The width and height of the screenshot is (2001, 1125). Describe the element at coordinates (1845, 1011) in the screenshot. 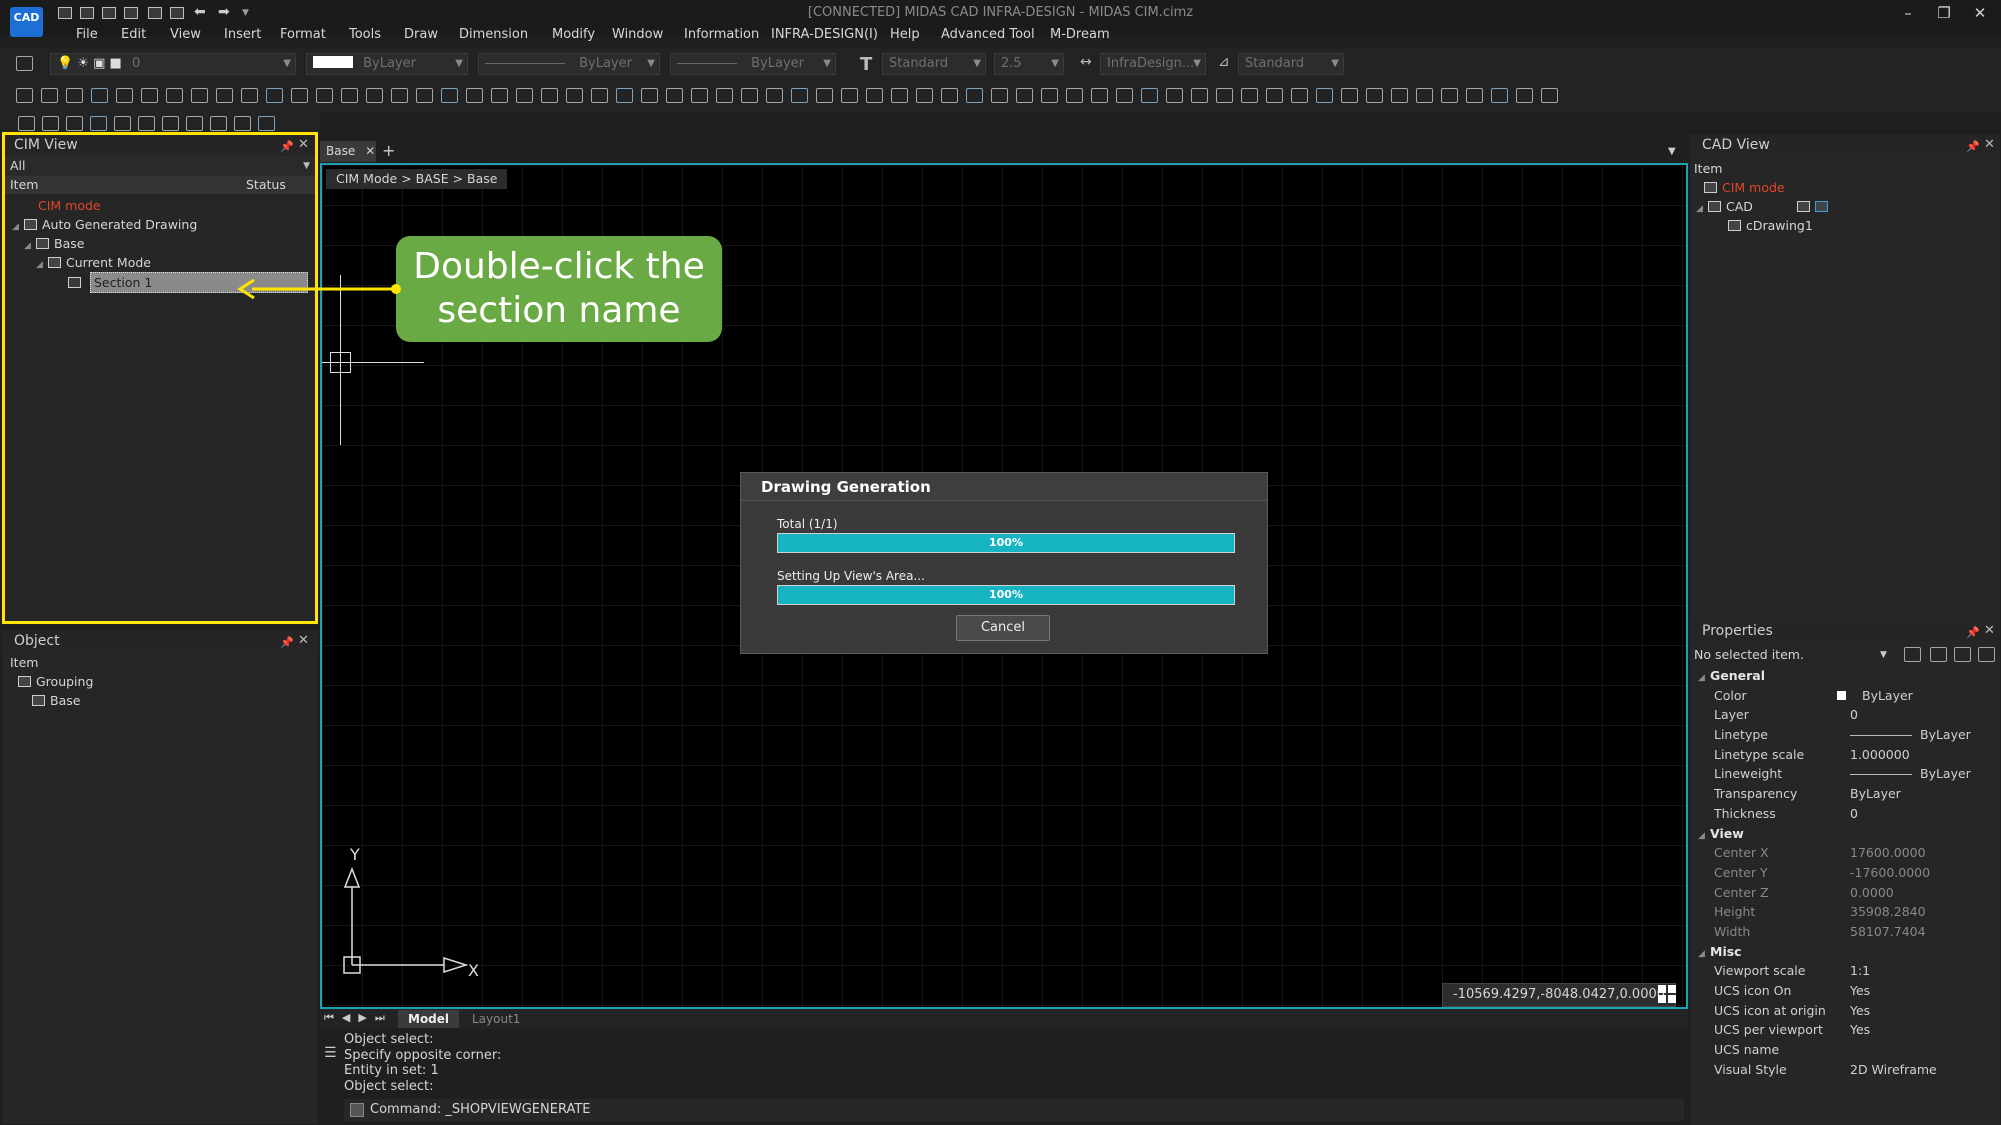

I see `property-row: UCS icon at origin Yes` at that location.